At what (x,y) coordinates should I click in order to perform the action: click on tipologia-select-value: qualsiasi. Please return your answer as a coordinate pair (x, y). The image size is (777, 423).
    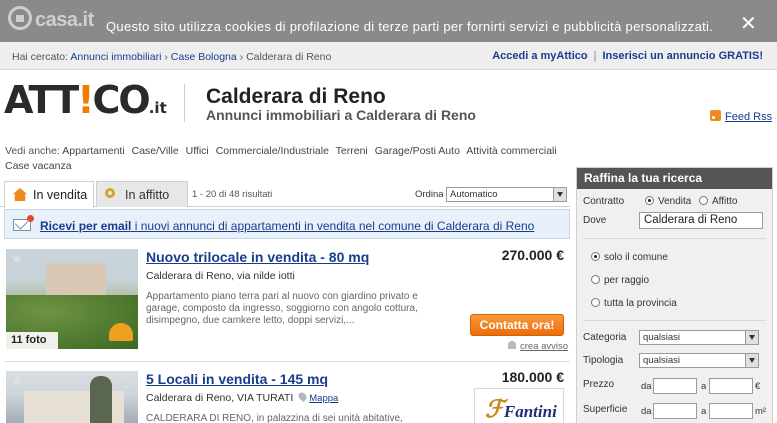
    Looking at the image, I should click on (661, 360).